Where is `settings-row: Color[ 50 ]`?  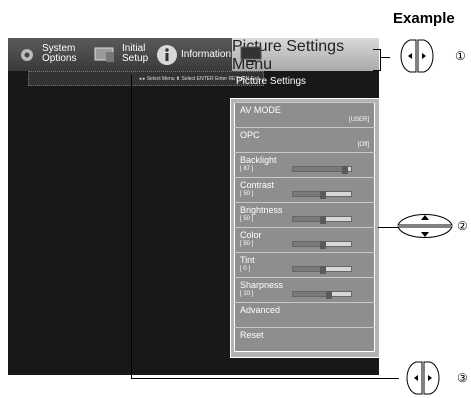
settings-row: Color[ 50 ] is located at coordinates (304, 239).